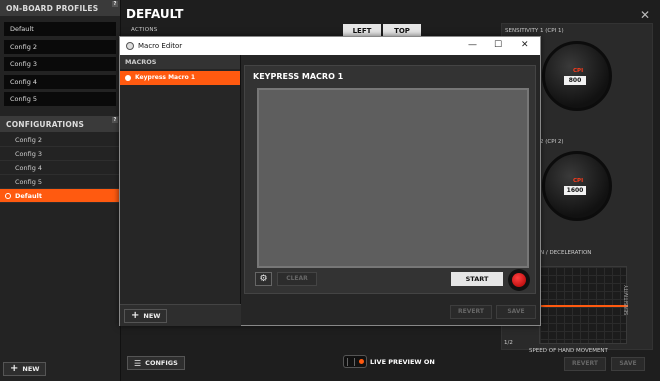 The image size is (660, 381). I want to click on new-macro-label: NEW, so click(152, 316).